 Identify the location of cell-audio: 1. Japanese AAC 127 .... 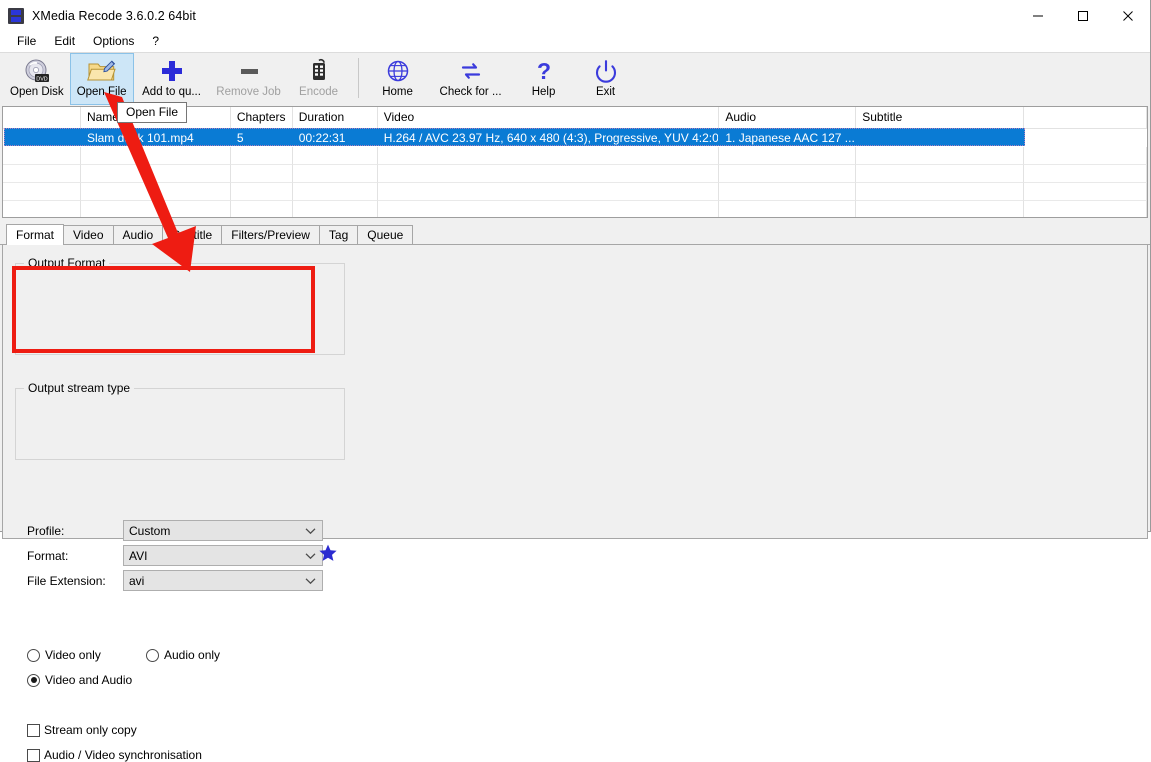
(790, 138).